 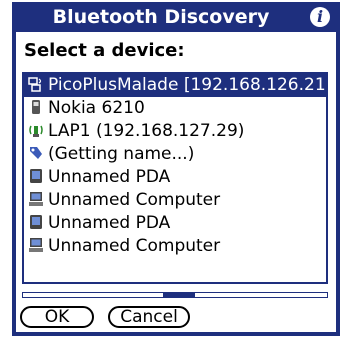 I want to click on title-bar: Bluetooth Discovery i, so click(x=176, y=17).